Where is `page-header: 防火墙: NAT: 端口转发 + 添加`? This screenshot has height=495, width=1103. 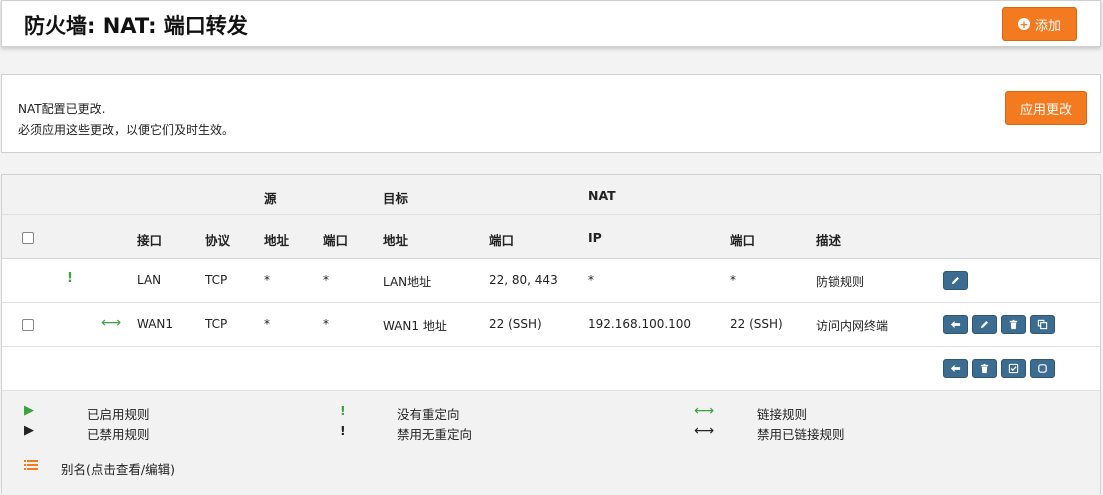
page-header: 防火墙: NAT: 端口转发 + 添加 is located at coordinates (551, 23).